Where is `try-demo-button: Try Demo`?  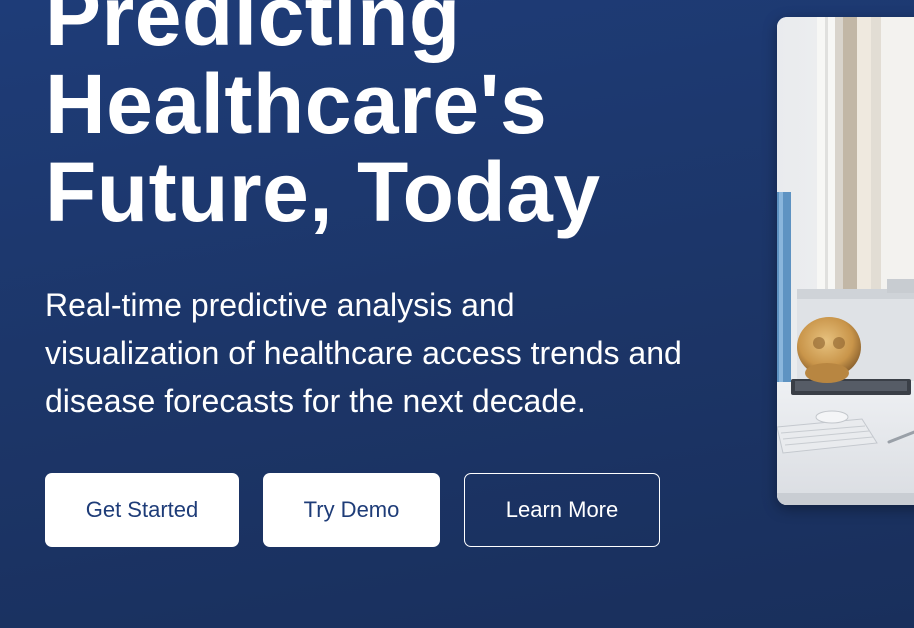
try-demo-button: Try Demo is located at coordinates (351, 510).